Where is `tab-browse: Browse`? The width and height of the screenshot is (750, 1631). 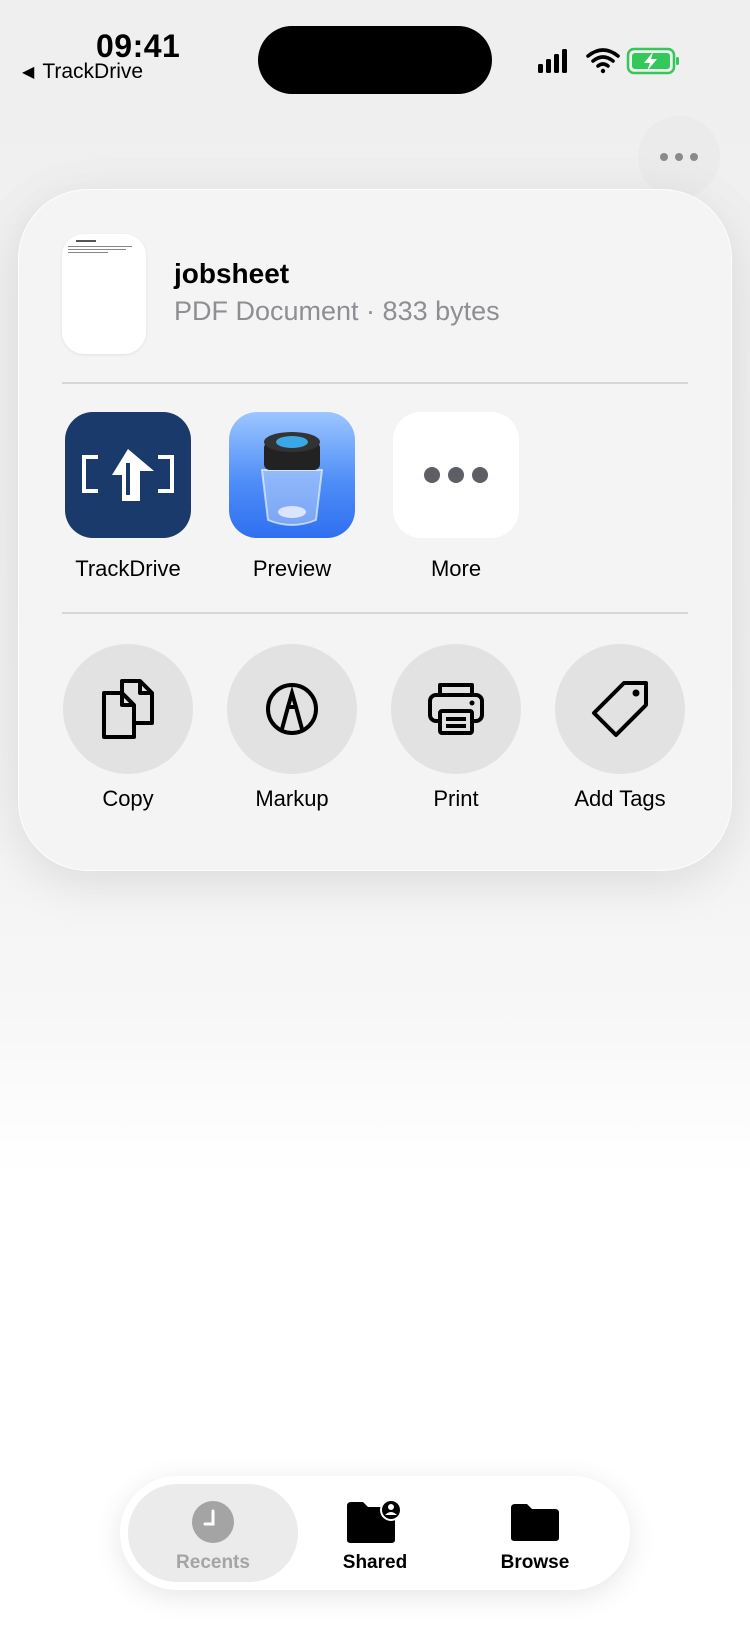
tab-browse: Browse is located at coordinates (535, 1533).